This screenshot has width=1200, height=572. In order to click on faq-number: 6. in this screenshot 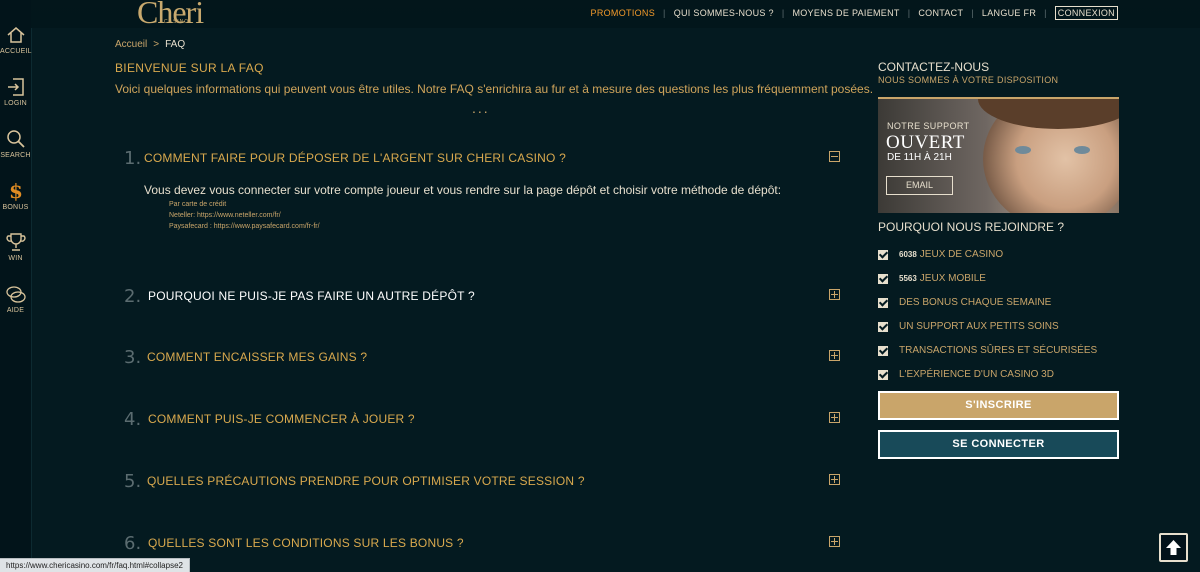, I will do `click(133, 543)`.